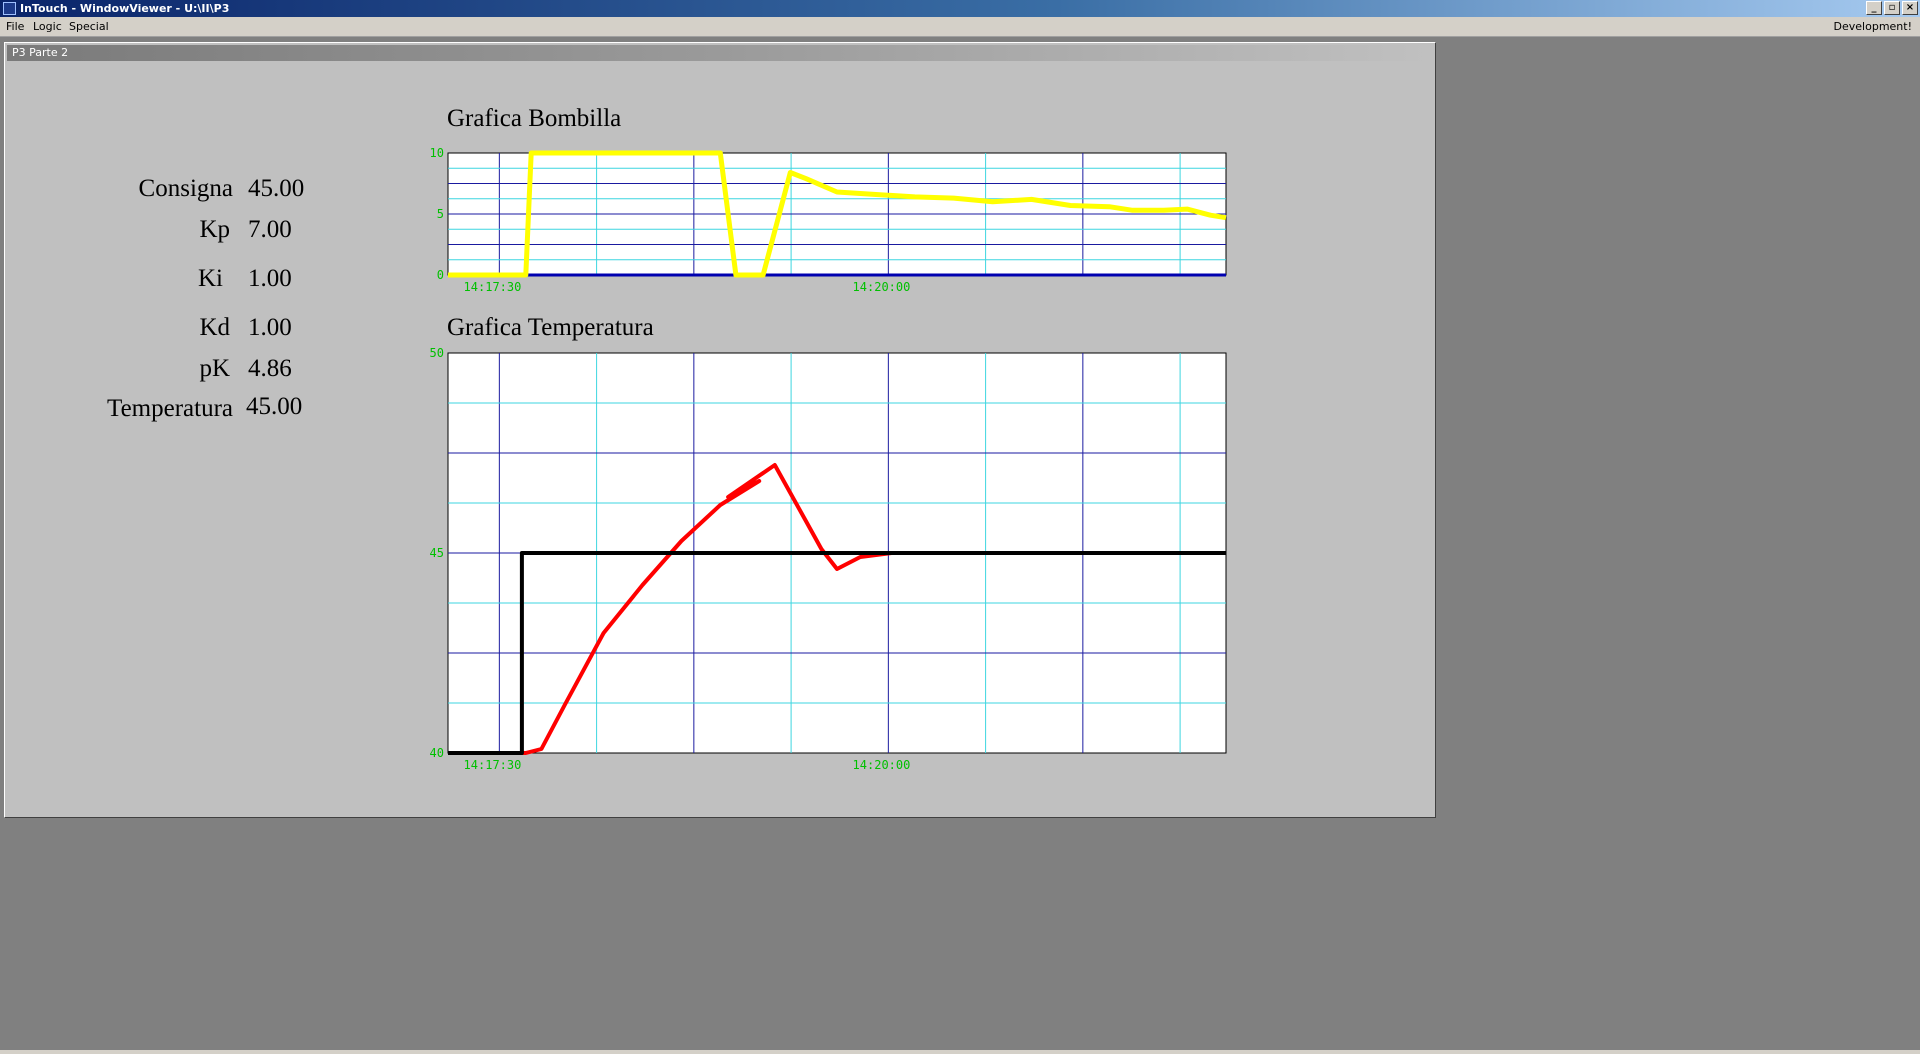 Image resolution: width=1920 pixels, height=1054 pixels. What do you see at coordinates (550, 327) in the screenshot?
I see `chart-title-temperatura: Grafica Temperatura` at bounding box center [550, 327].